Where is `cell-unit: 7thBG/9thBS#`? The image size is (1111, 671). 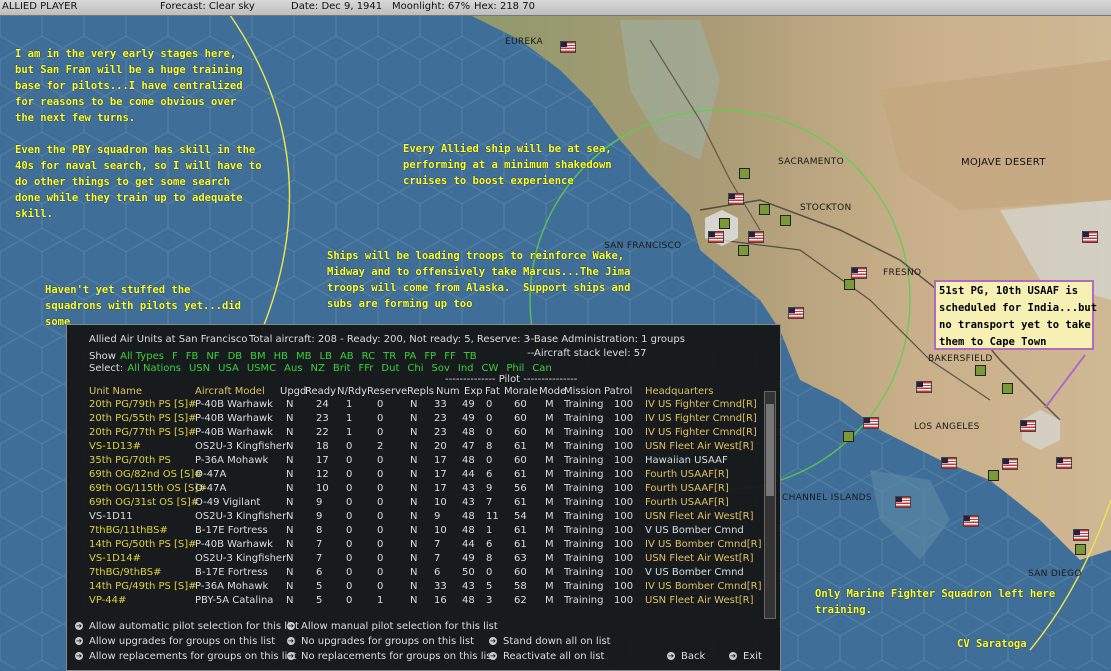
cell-unit: 7thBG/9thBS# is located at coordinates (125, 572).